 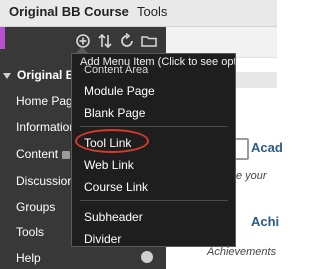 I want to click on menu-item-course-link: Course Link, so click(x=116, y=187).